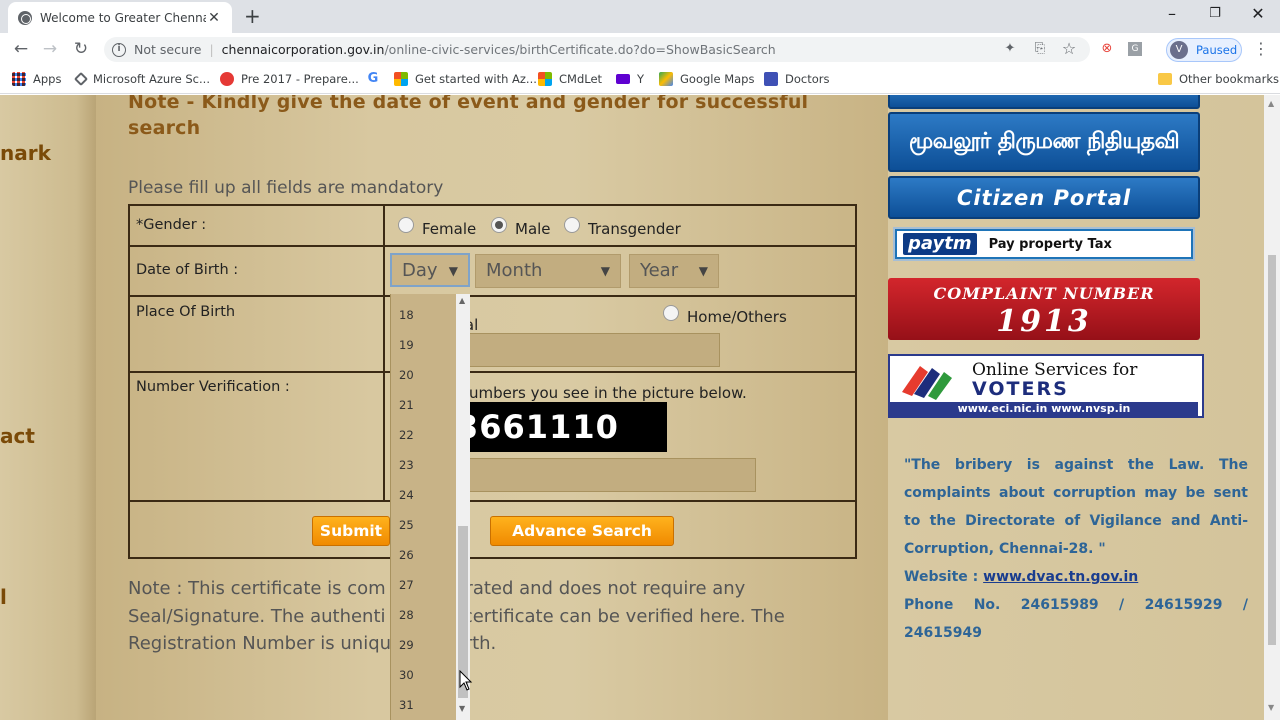 This screenshot has width=1280, height=720. What do you see at coordinates (36, 79) in the screenshot?
I see `bookmark-apps: Apps` at bounding box center [36, 79].